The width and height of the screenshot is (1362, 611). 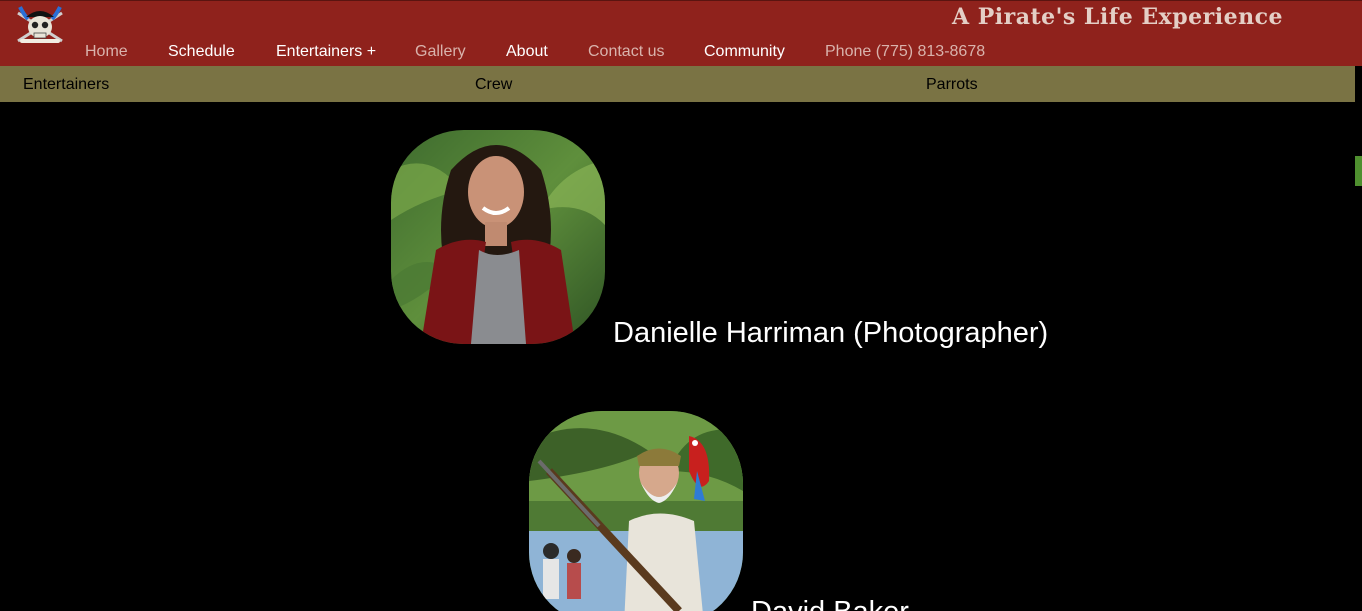 What do you see at coordinates (1117, 17) in the screenshot?
I see `site-title: A Pirate's Life Experience` at bounding box center [1117, 17].